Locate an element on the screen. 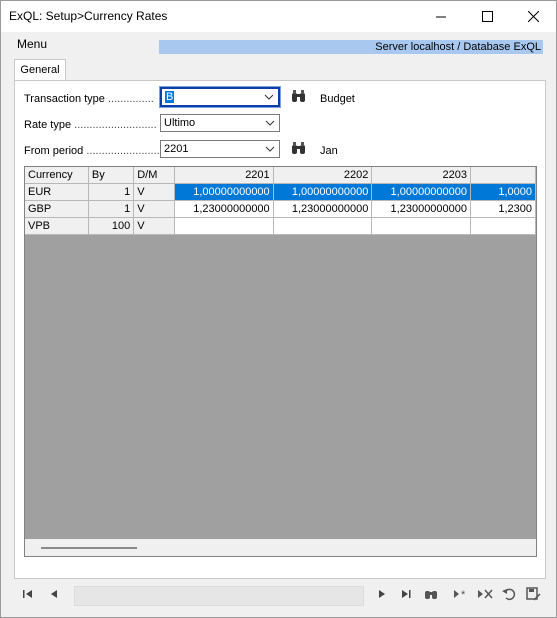  rate-cell: 1,0000 is located at coordinates (503, 192).